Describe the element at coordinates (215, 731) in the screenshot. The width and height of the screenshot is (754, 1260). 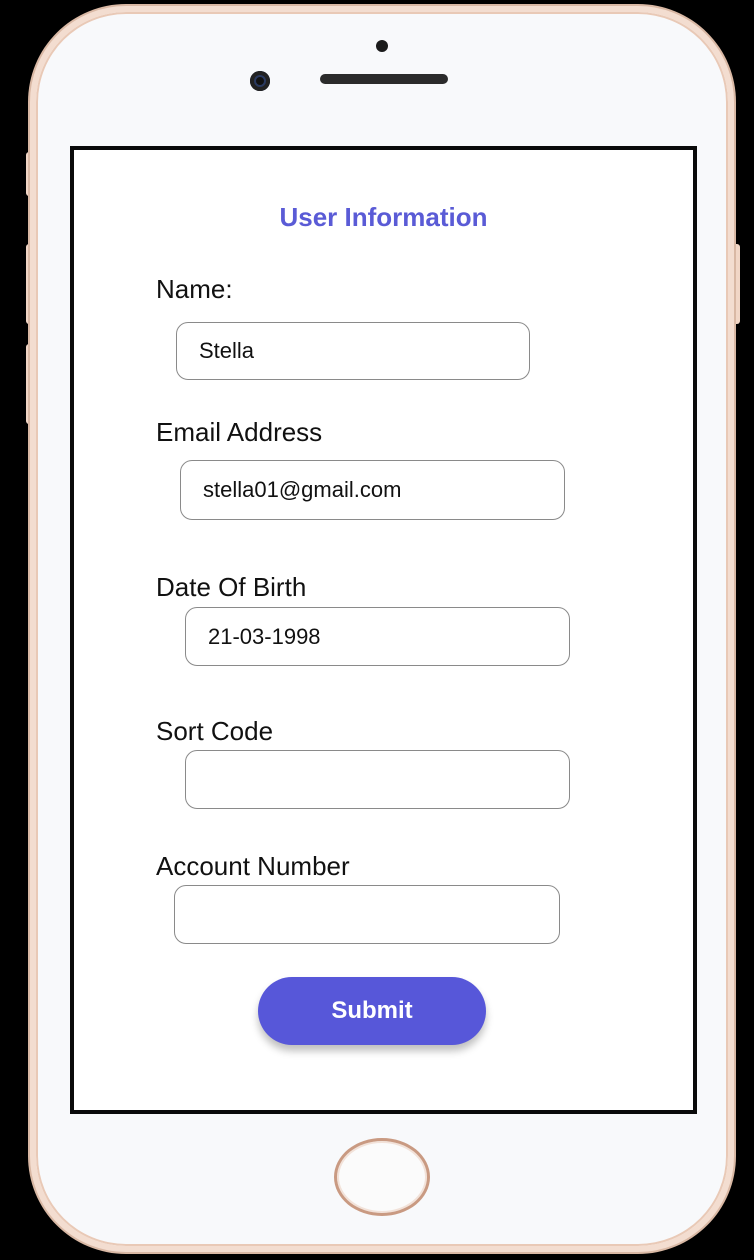
I see `sort-code-label: Sort Code` at that location.